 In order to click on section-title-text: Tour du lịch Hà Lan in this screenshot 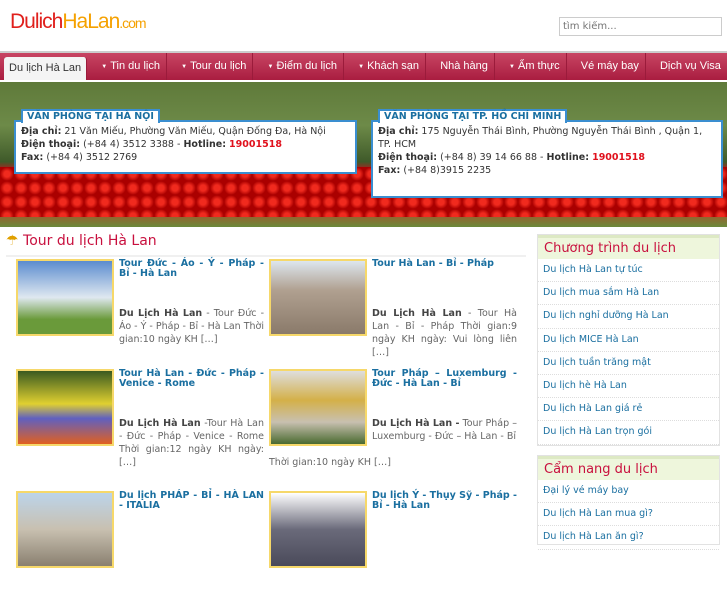, I will do `click(90, 241)`.